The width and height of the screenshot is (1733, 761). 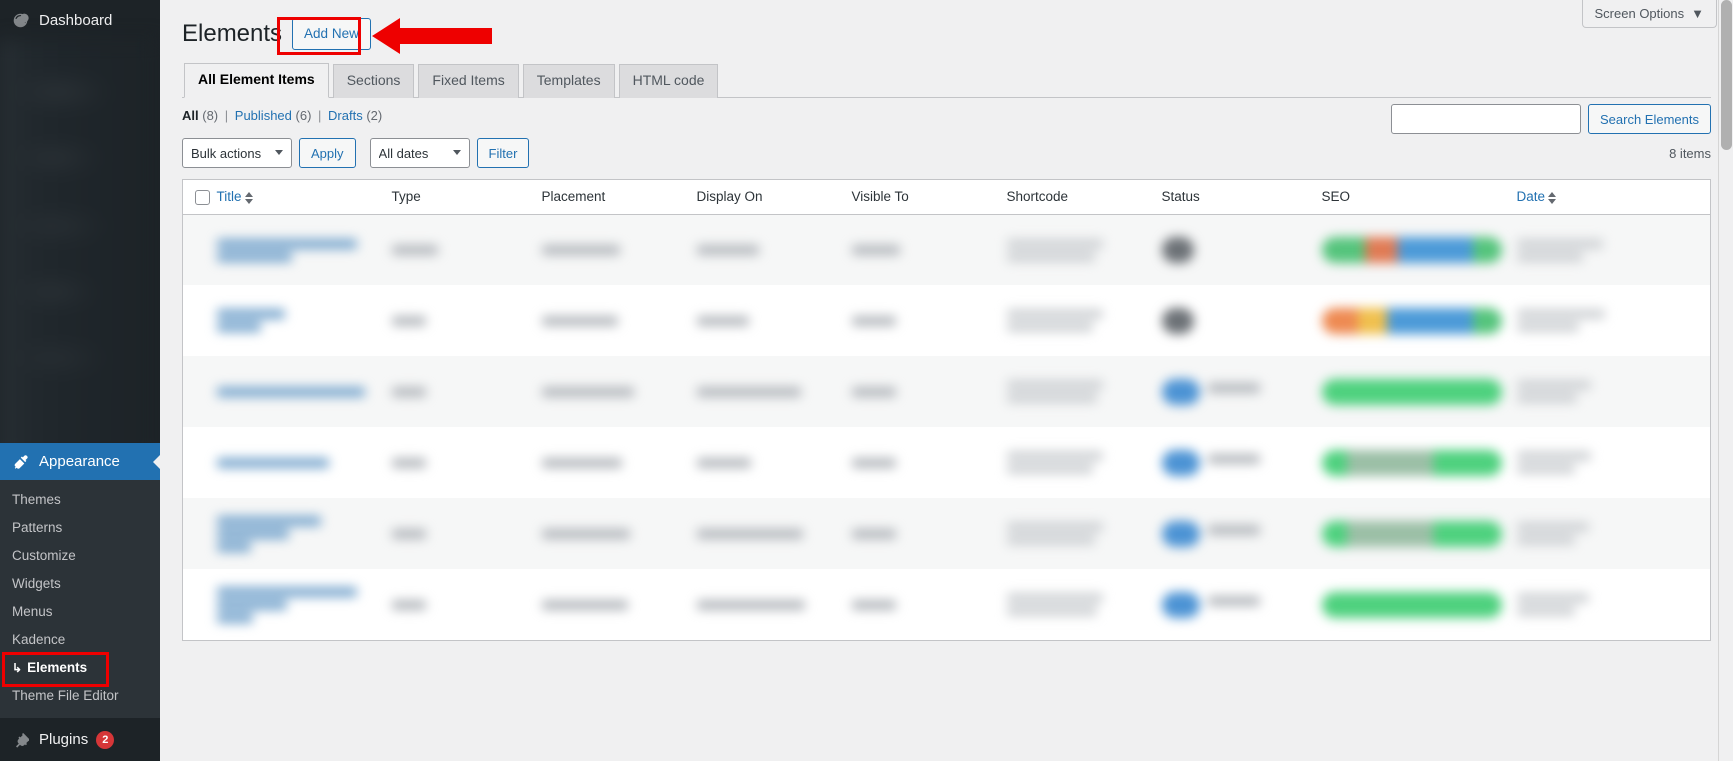 What do you see at coordinates (1613, 249) in the screenshot?
I see `cell-date` at bounding box center [1613, 249].